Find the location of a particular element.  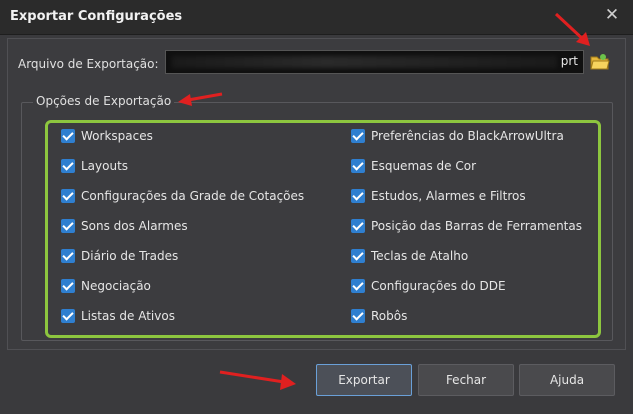

close-icon: ✕ is located at coordinates (612, 15).